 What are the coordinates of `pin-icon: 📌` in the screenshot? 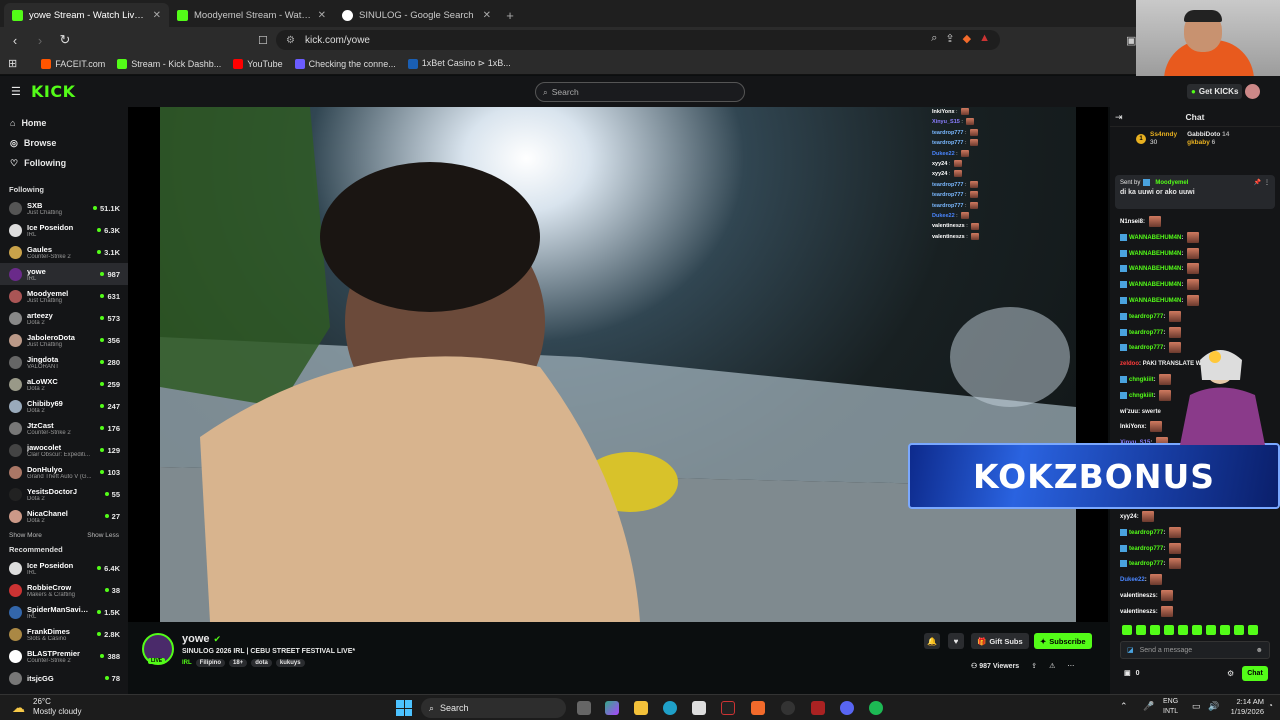 It's located at (1257, 182).